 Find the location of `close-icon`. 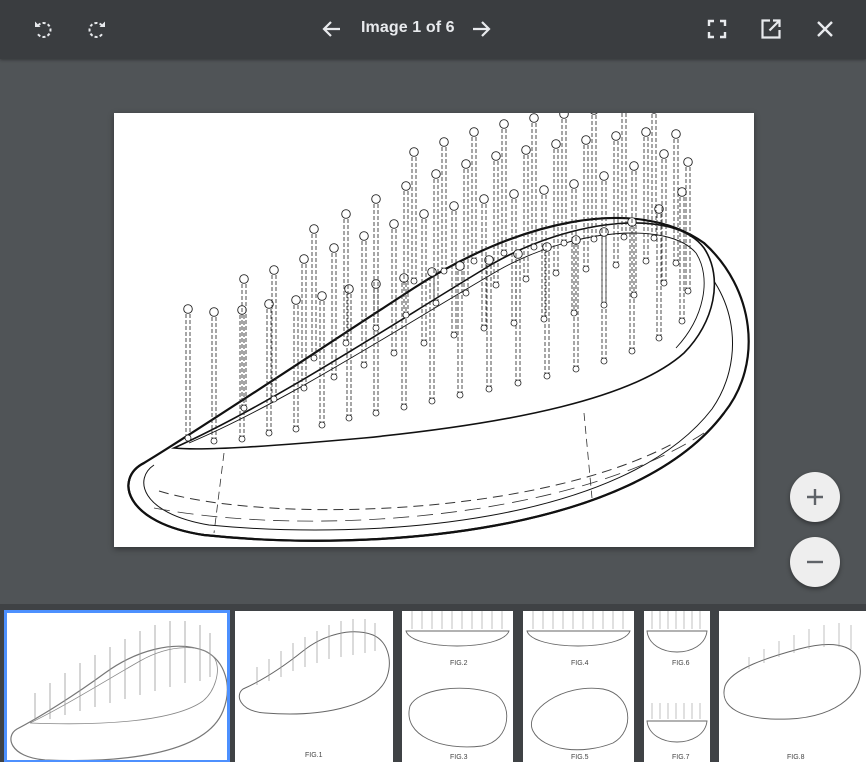

close-icon is located at coordinates (825, 29).